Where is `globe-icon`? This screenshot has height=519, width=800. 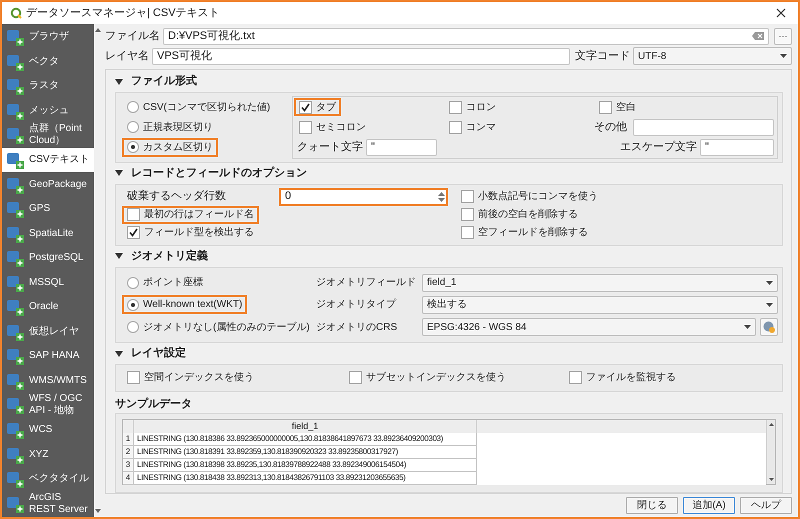 globe-icon is located at coordinates (769, 327).